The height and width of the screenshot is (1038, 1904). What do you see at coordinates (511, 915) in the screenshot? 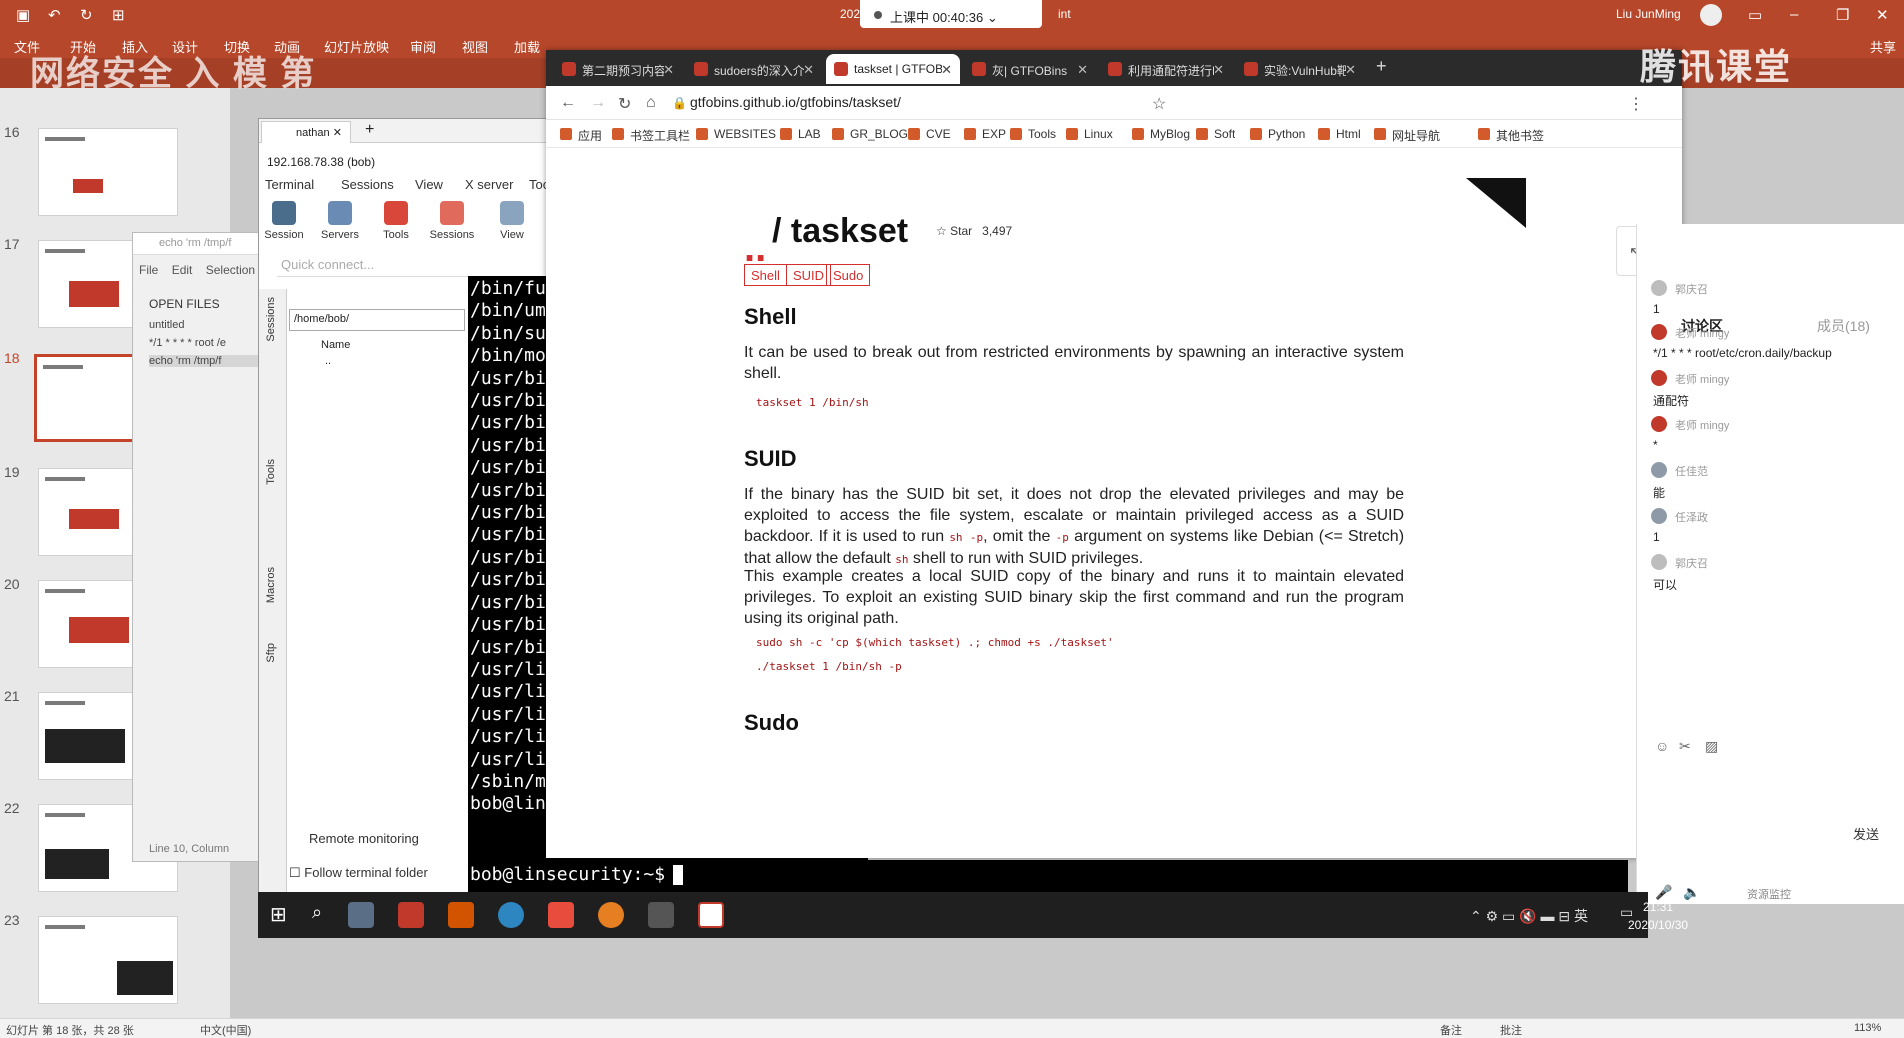
I see `taskbar-edge-icon` at bounding box center [511, 915].